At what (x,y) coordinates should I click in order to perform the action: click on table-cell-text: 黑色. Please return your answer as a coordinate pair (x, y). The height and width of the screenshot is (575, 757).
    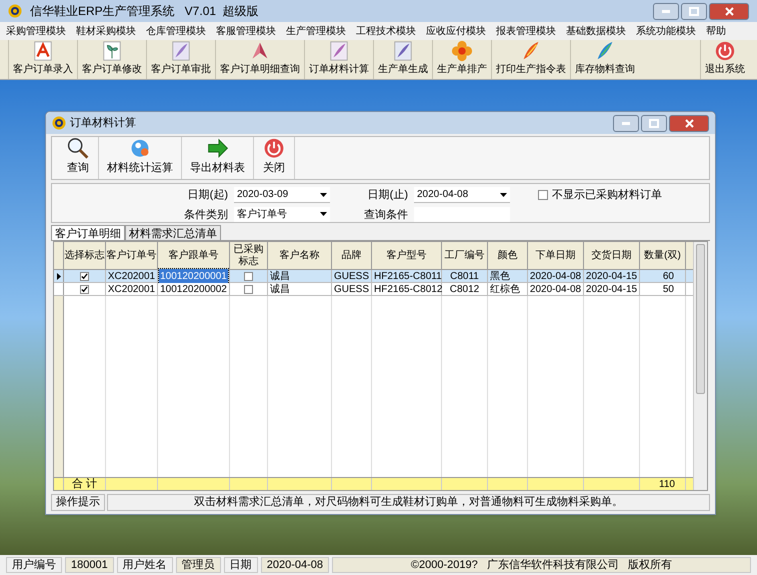
    Looking at the image, I should click on (500, 277).